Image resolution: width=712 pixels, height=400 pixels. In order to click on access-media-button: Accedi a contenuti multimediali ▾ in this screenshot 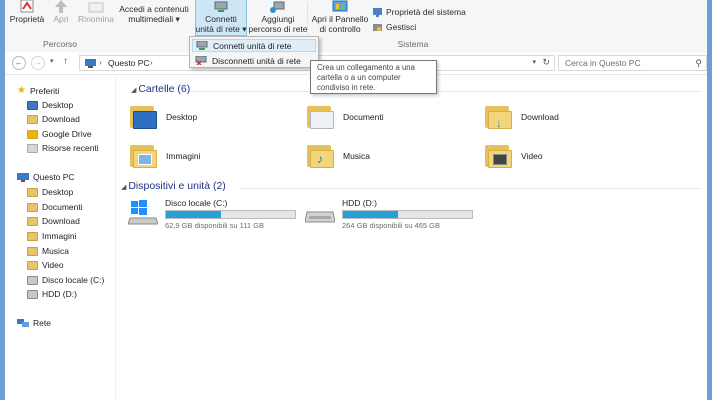, I will do `click(154, 14)`.